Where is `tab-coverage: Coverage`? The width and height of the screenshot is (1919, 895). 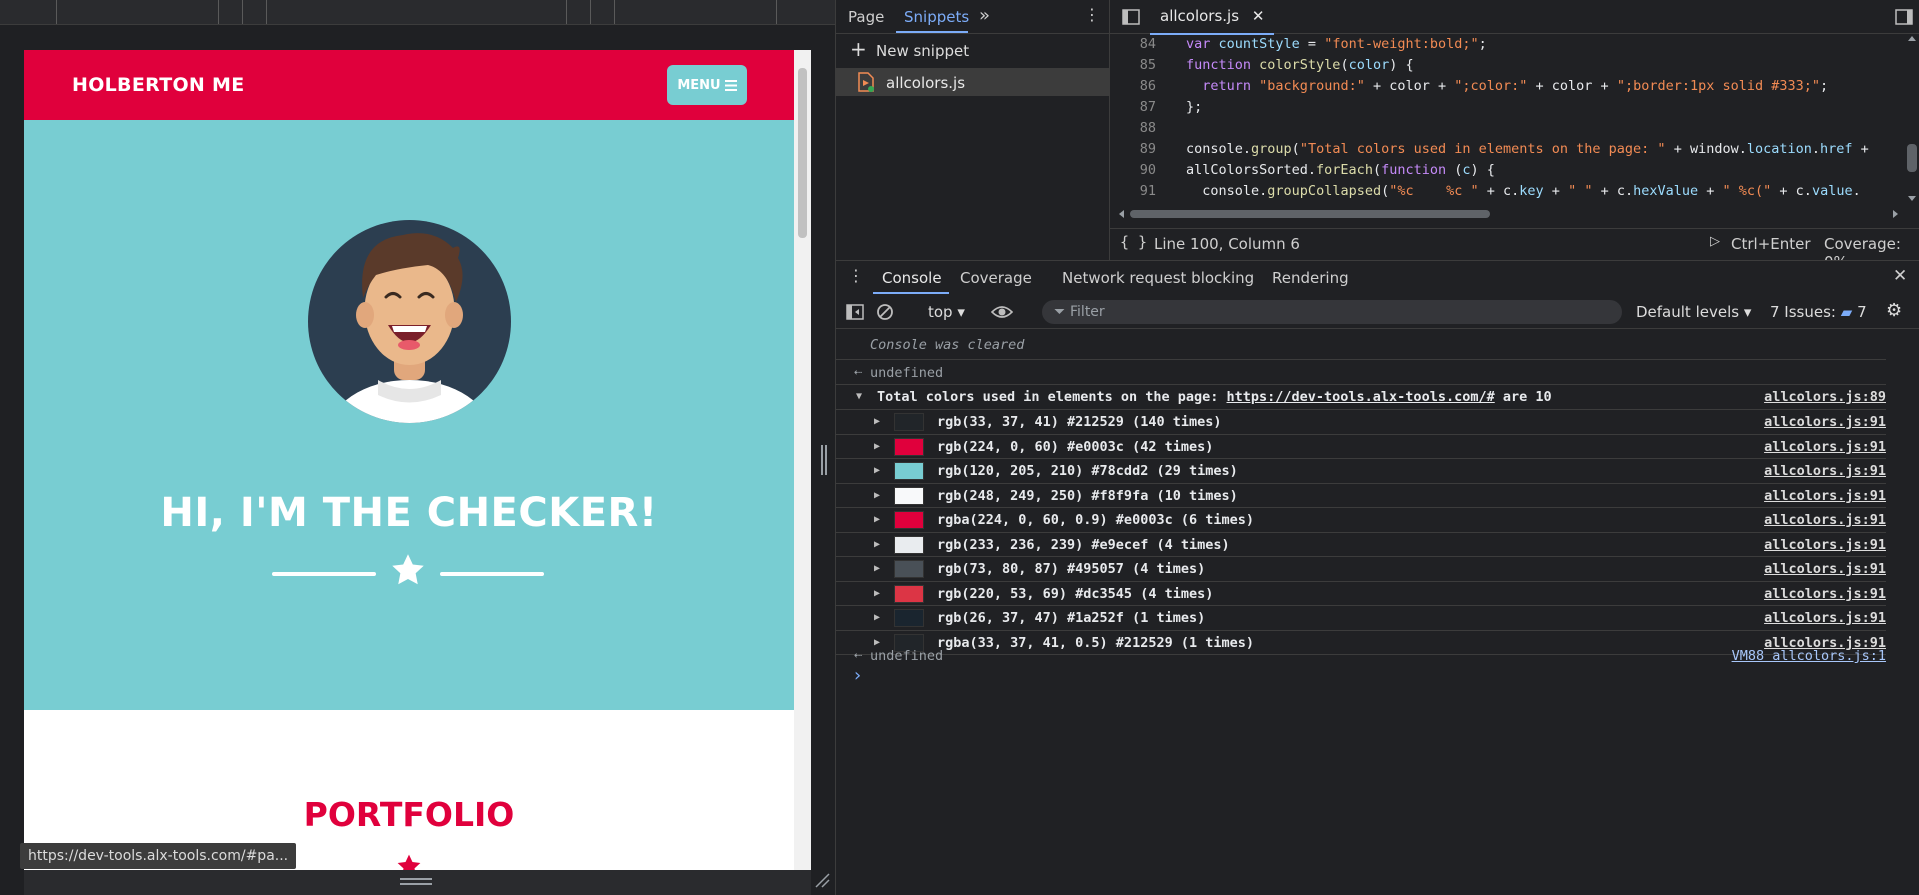
tab-coverage: Coverage is located at coordinates (996, 278).